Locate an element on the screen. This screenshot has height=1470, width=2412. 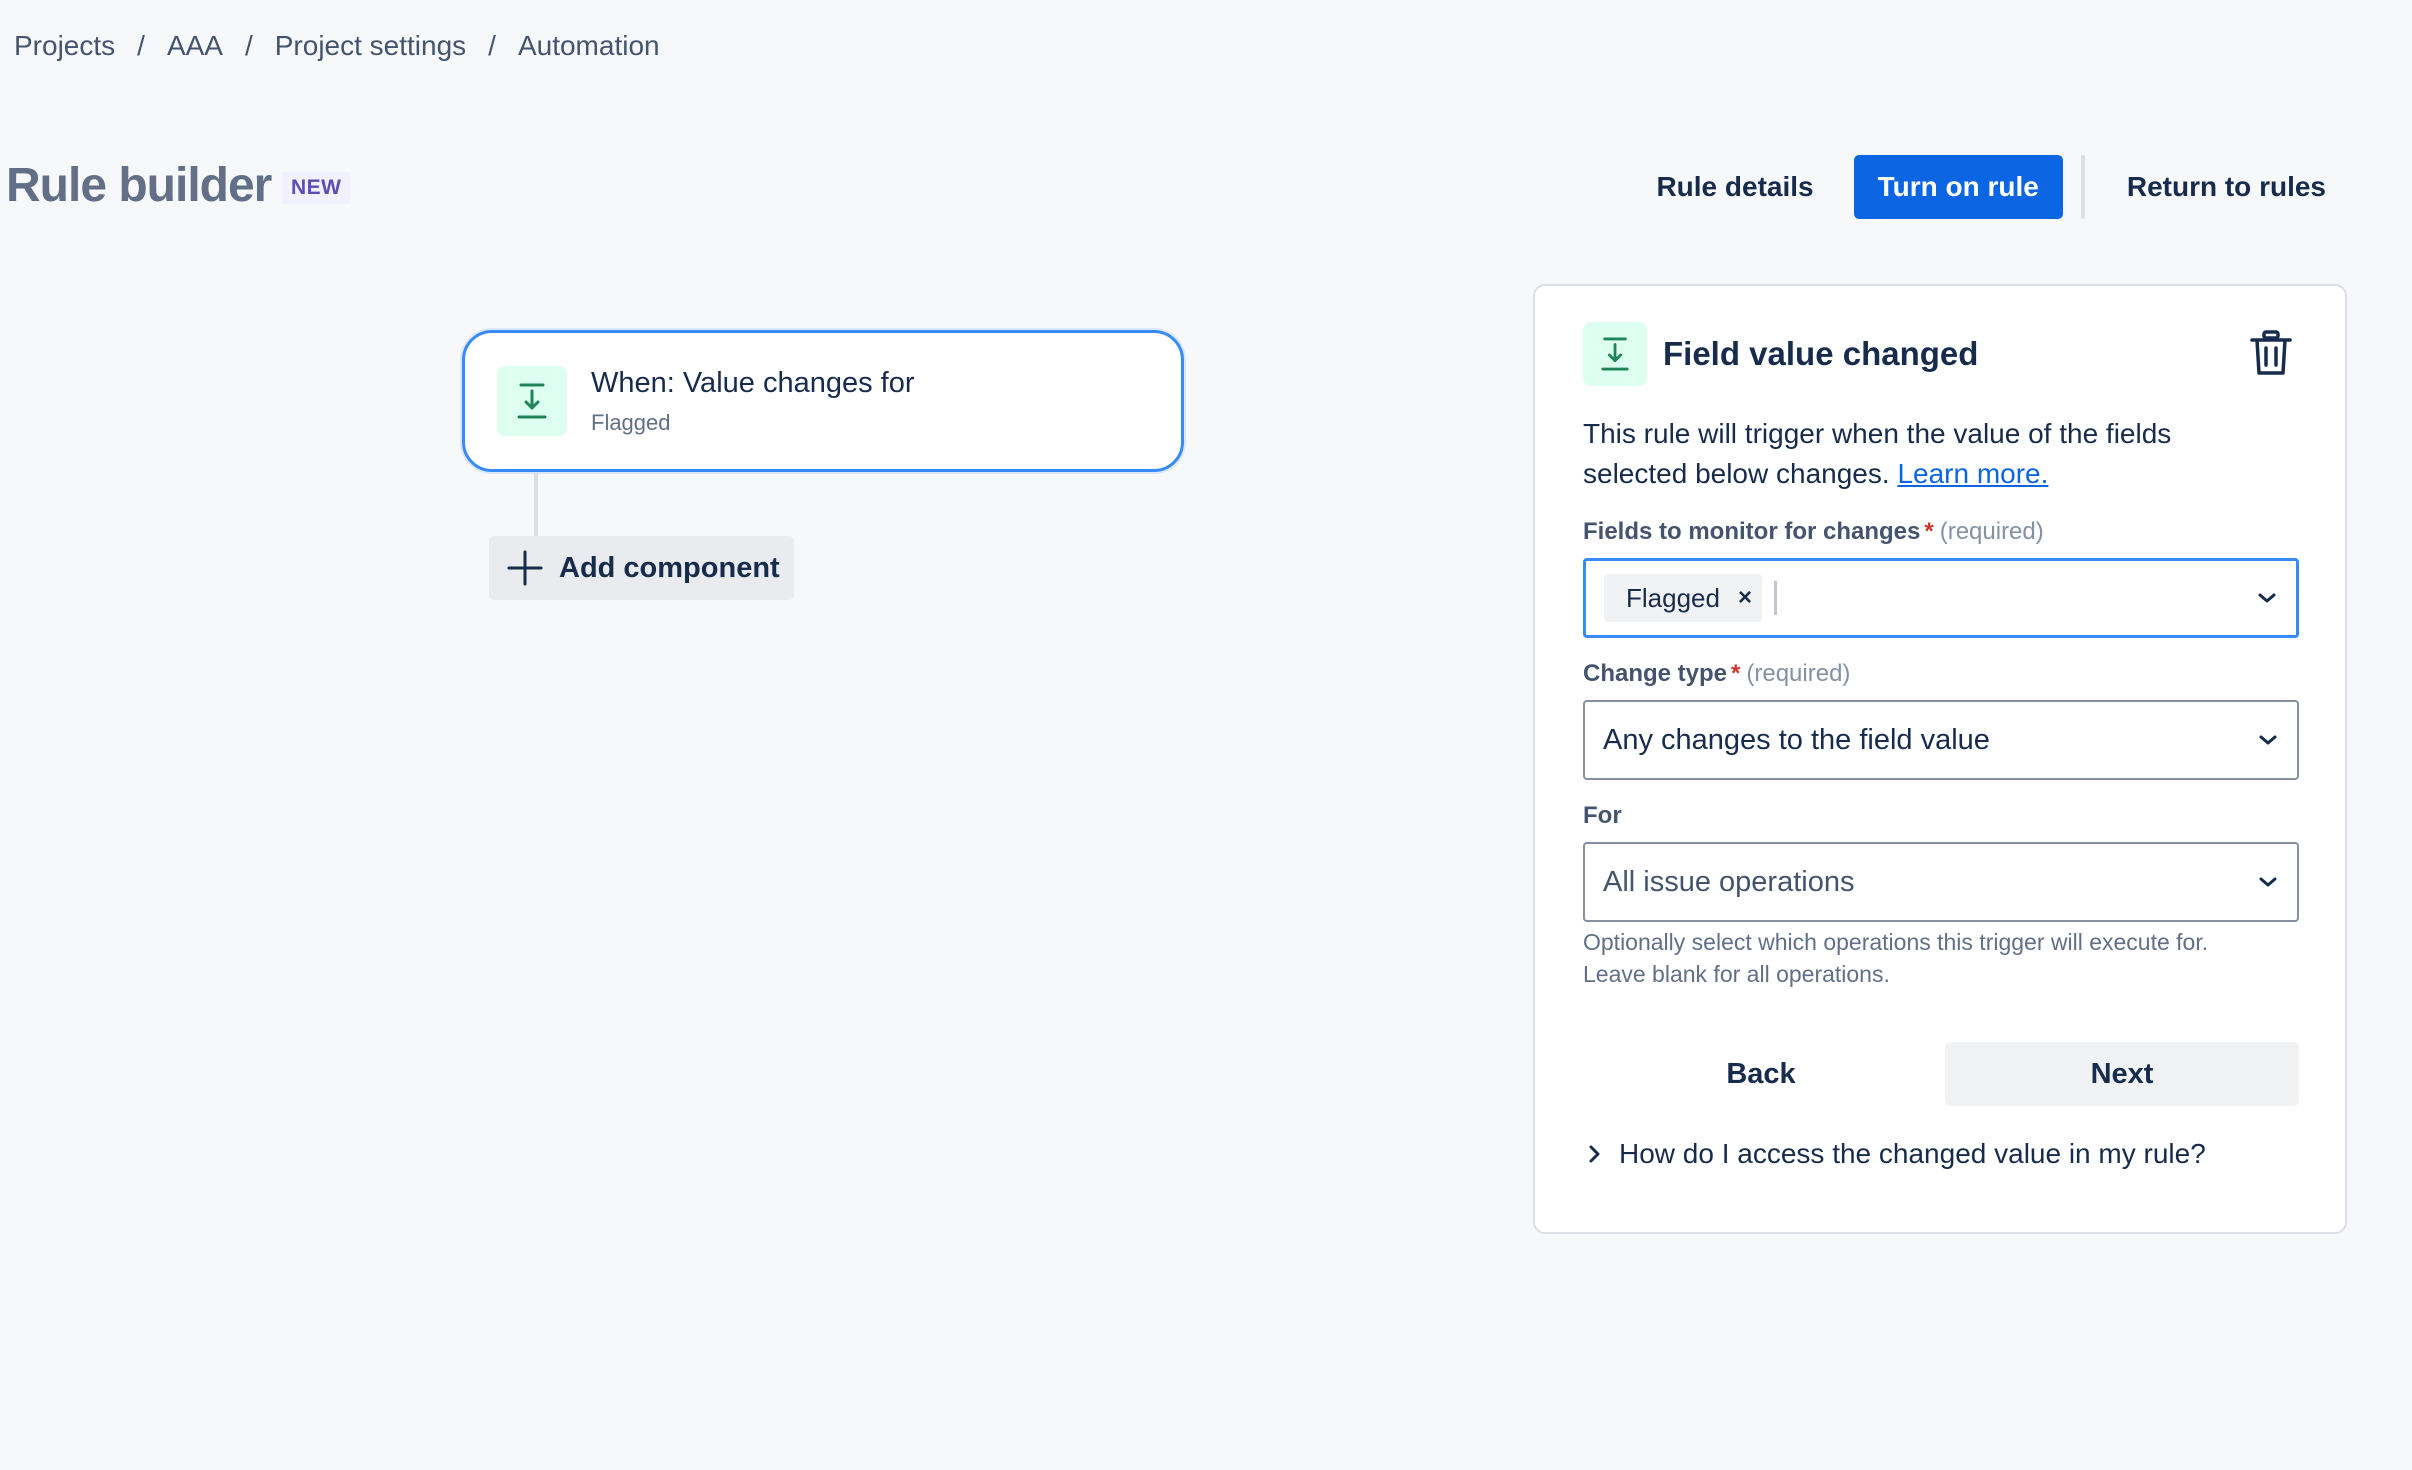
breadcrumb-projects: Projects is located at coordinates (64, 46).